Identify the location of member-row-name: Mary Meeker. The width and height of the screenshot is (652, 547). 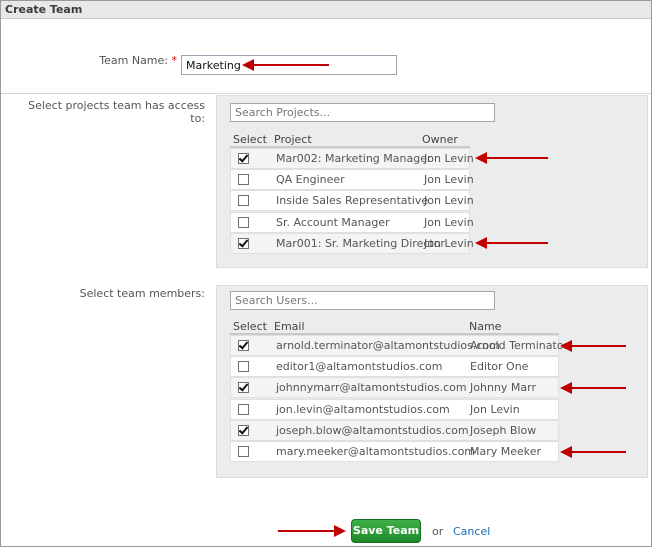
(506, 451).